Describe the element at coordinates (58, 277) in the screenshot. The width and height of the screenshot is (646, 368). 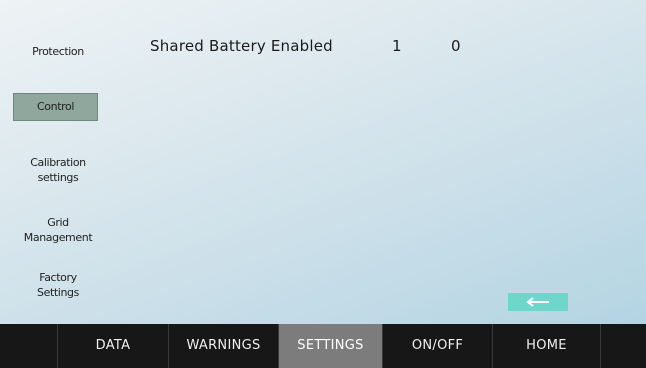
I see `sidebar-item-label: Factory` at that location.